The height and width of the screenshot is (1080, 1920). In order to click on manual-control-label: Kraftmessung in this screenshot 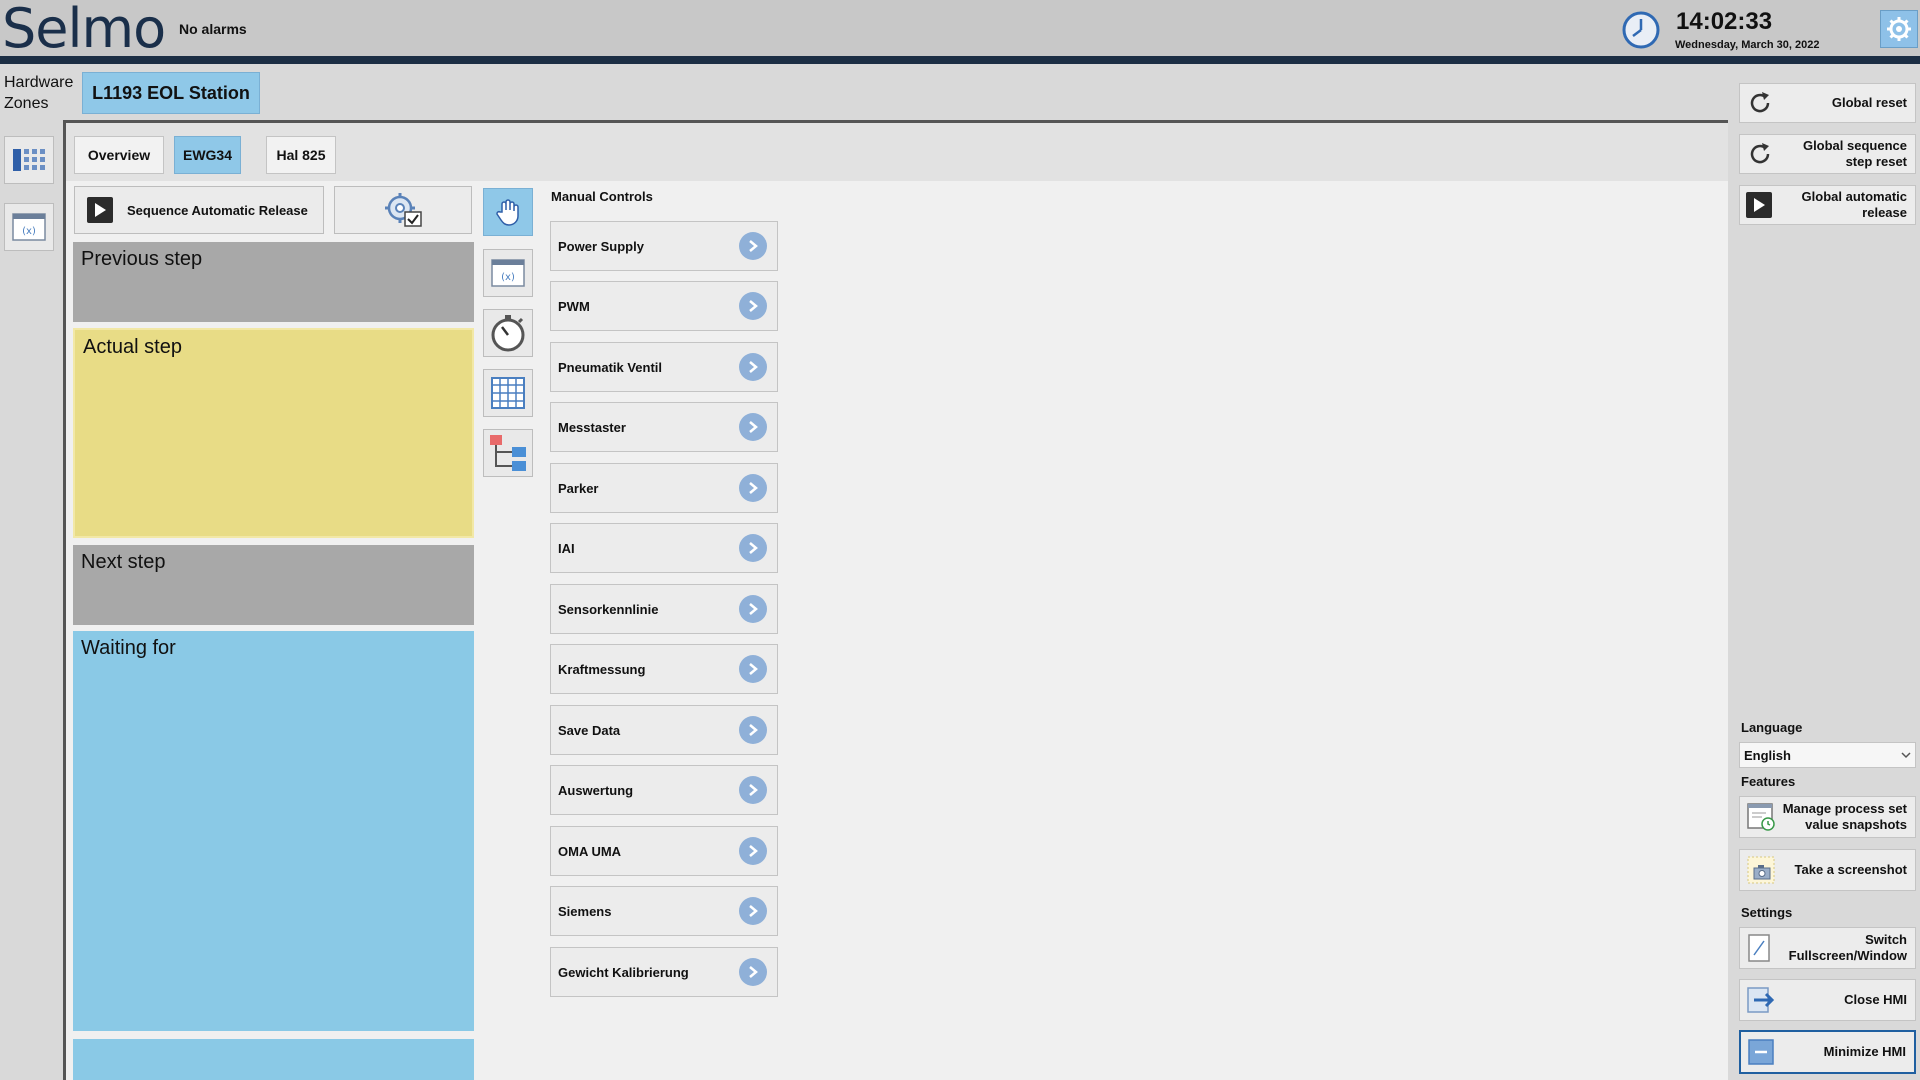, I will do `click(602, 669)`.